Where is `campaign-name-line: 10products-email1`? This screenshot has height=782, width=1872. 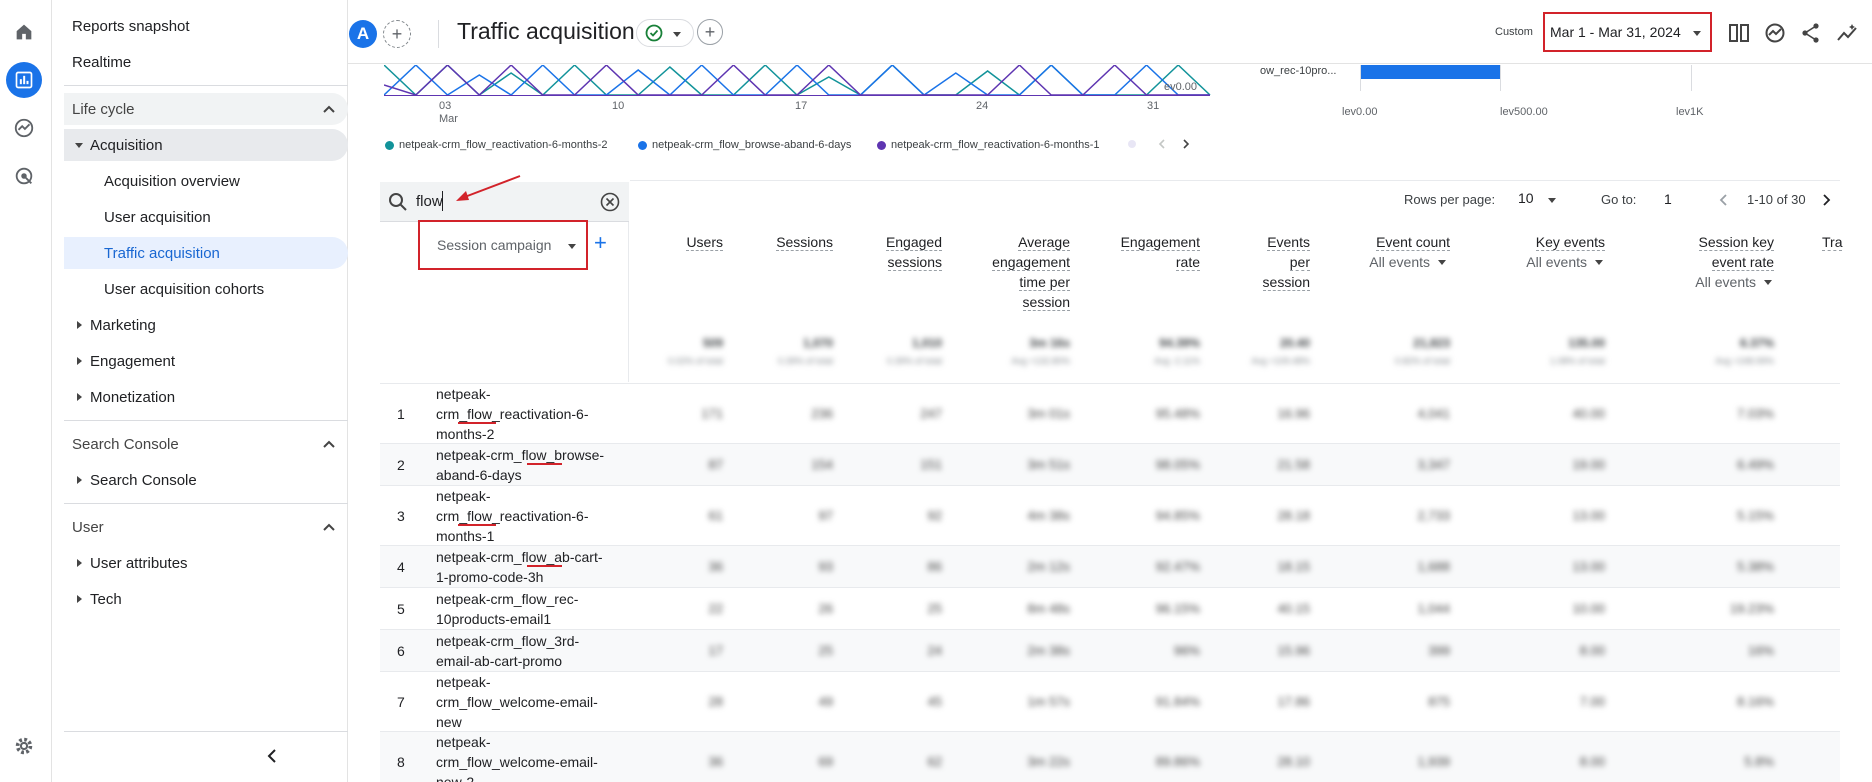
campaign-name-line: 10products-email1 is located at coordinates (494, 619).